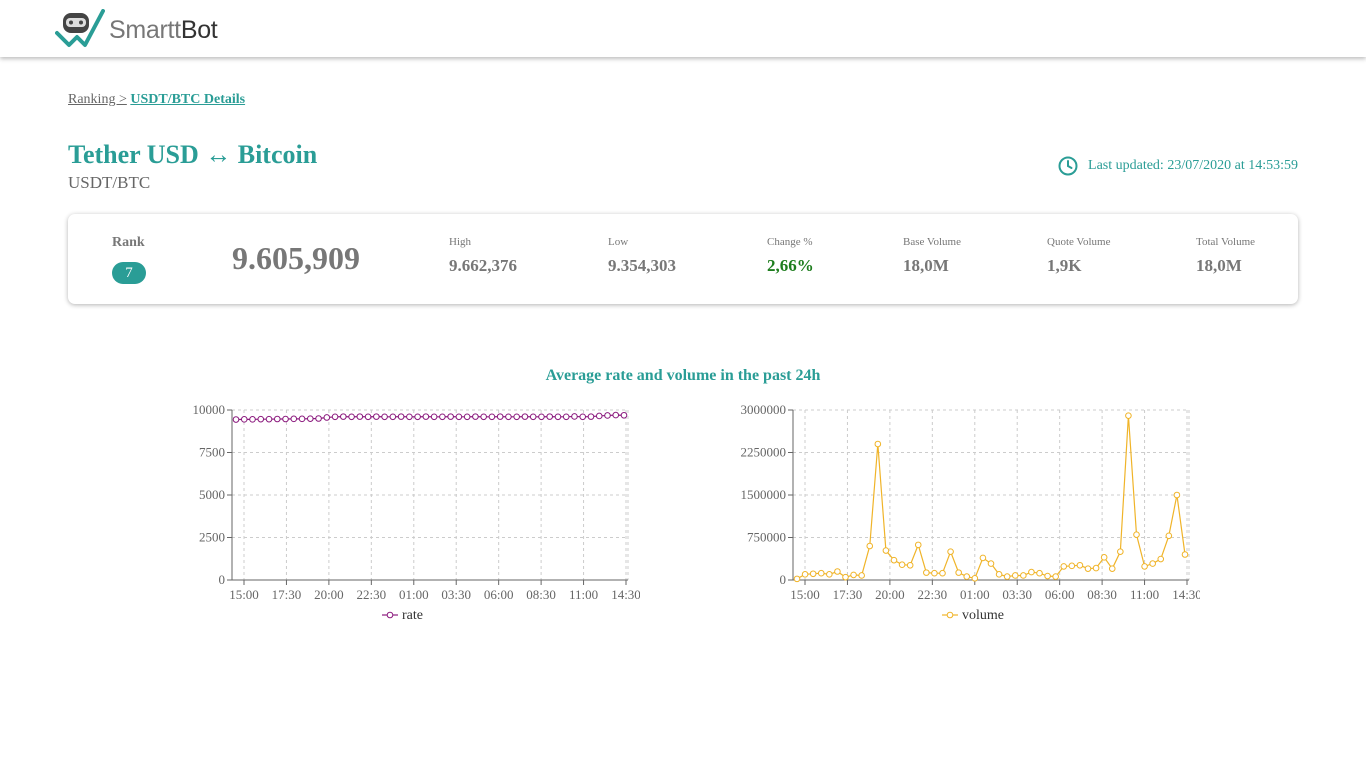  Describe the element at coordinates (145, 29) in the screenshot. I see `logo-text-part-1: Smartt` at that location.